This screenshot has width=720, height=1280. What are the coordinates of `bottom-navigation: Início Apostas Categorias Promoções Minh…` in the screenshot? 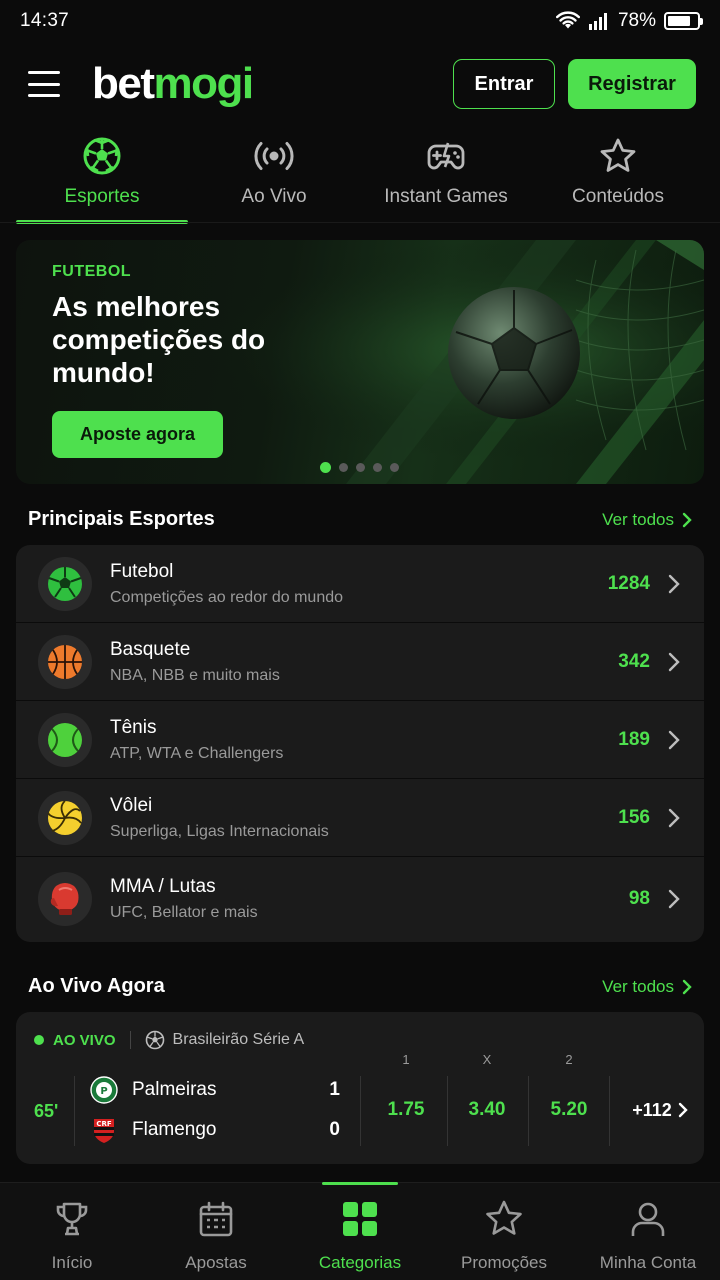 It's located at (360, 1231).